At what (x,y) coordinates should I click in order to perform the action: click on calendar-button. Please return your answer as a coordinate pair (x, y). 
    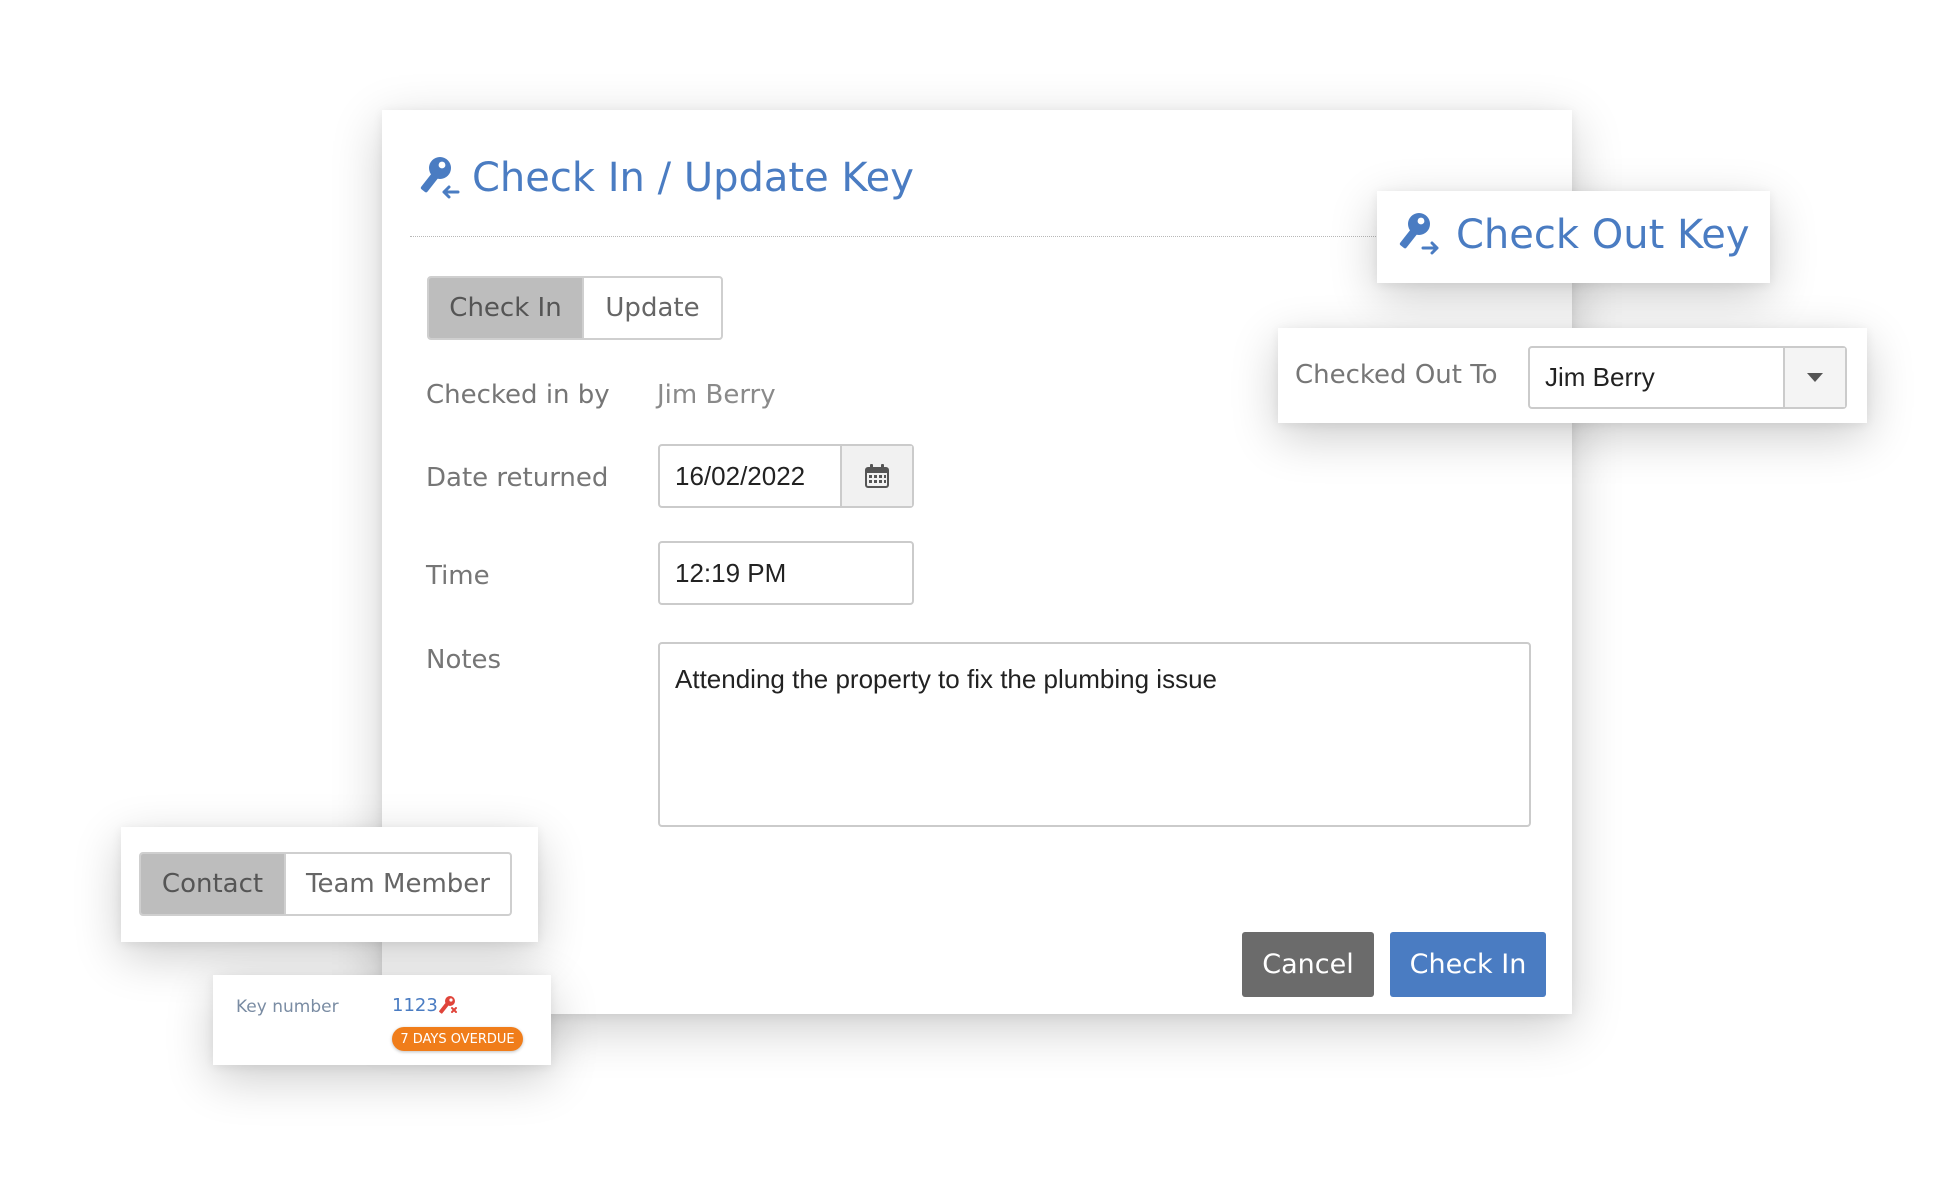
    Looking at the image, I should click on (876, 476).